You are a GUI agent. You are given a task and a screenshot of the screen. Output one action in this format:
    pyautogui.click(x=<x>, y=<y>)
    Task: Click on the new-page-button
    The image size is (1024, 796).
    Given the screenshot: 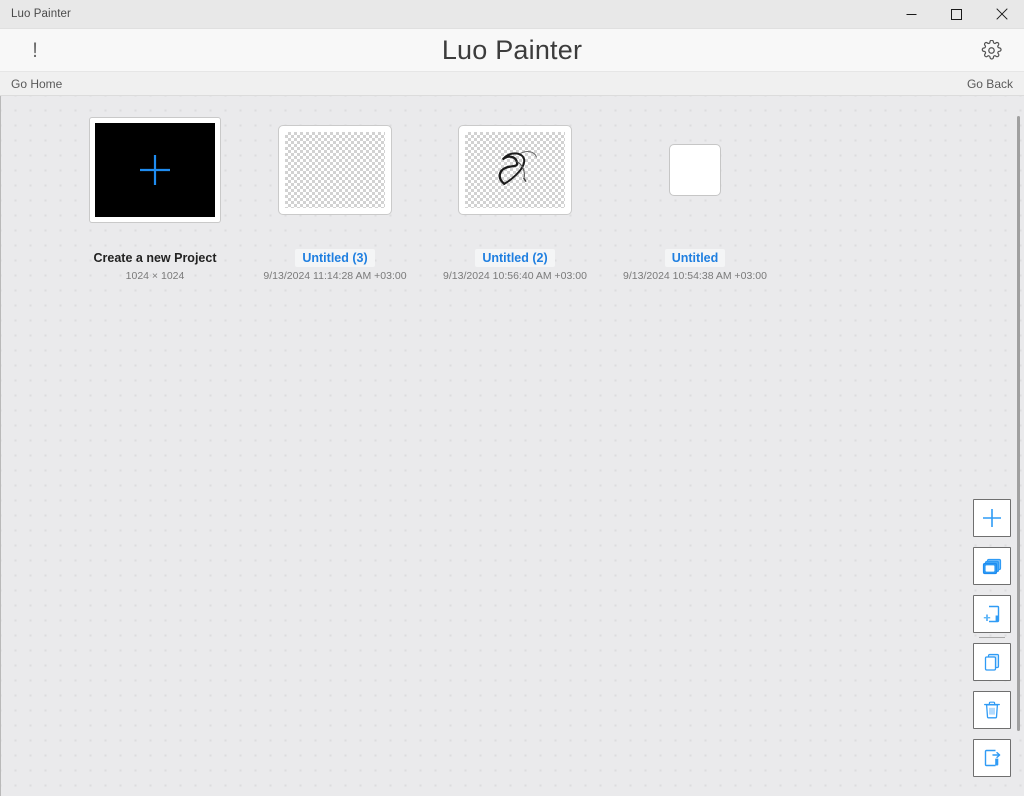 What is the action you would take?
    pyautogui.click(x=992, y=614)
    